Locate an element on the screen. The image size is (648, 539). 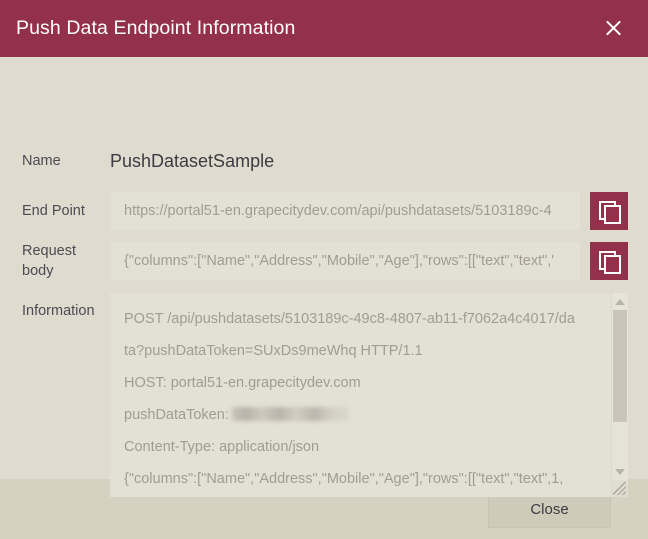
information-line: HOST: portal51-en.grapecitydev.com is located at coordinates (242, 383).